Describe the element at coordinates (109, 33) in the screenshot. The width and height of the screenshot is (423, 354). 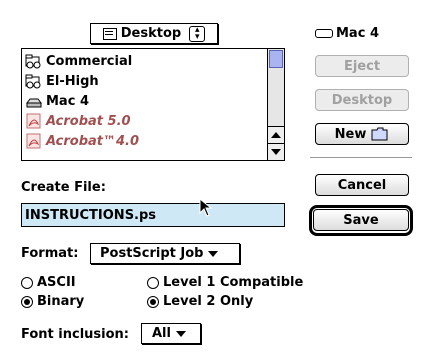
I see `desktop-icon` at that location.